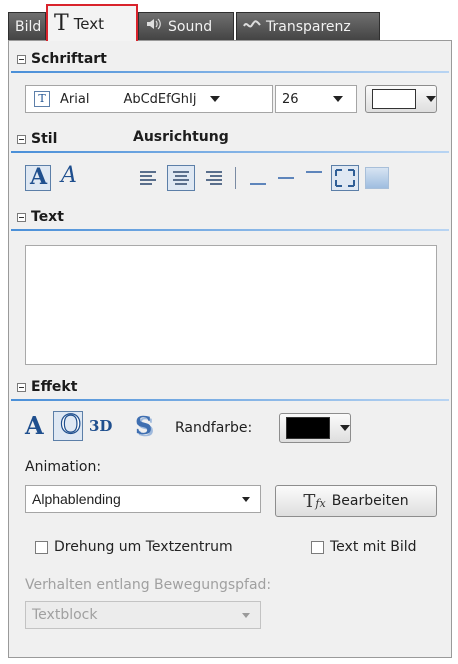 The width and height of the screenshot is (458, 664). What do you see at coordinates (160, 99) in the screenshot?
I see `font-preview: AbCdEfGhIj` at bounding box center [160, 99].